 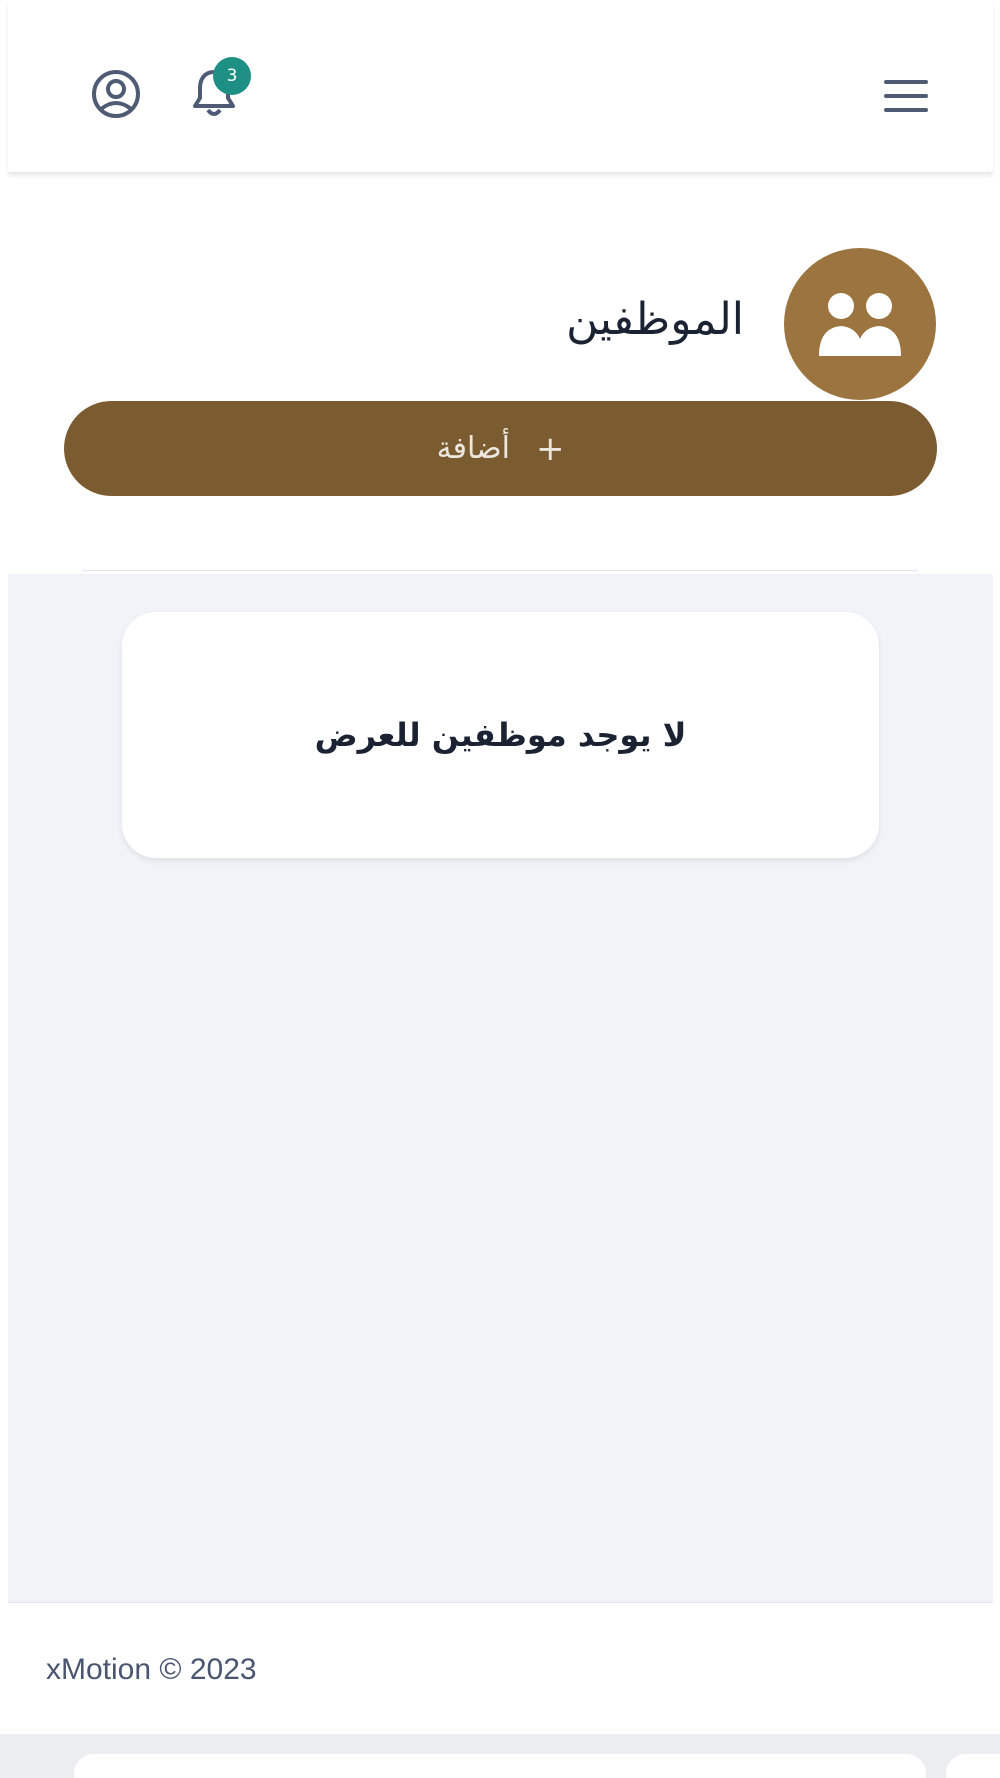 I want to click on top-bar, so click(x=500, y=86).